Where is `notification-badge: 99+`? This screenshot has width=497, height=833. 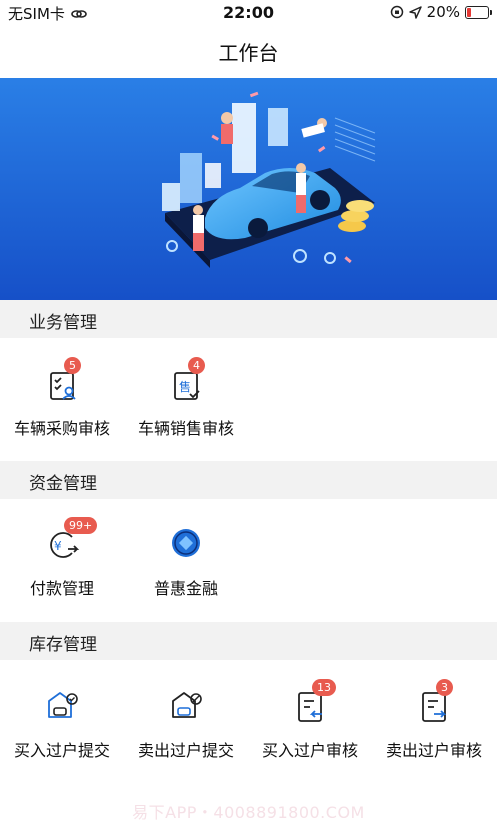 notification-badge: 99+ is located at coordinates (81, 525).